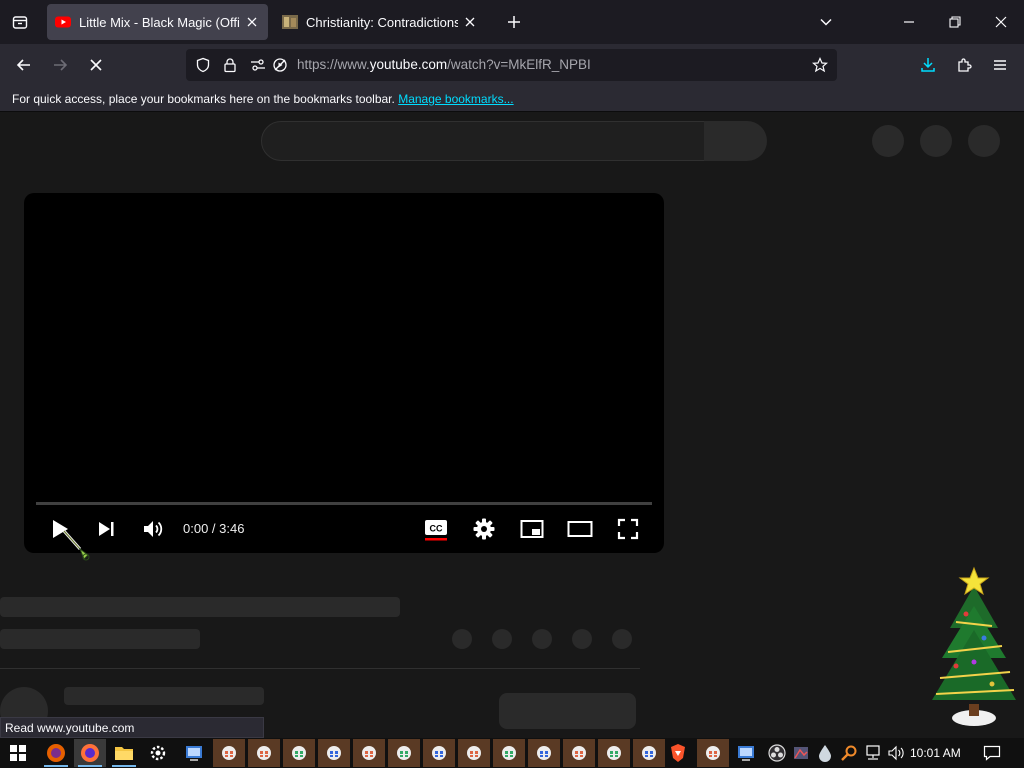  What do you see at coordinates (408, 64) in the screenshot?
I see `url-domain: youtube.com` at bounding box center [408, 64].